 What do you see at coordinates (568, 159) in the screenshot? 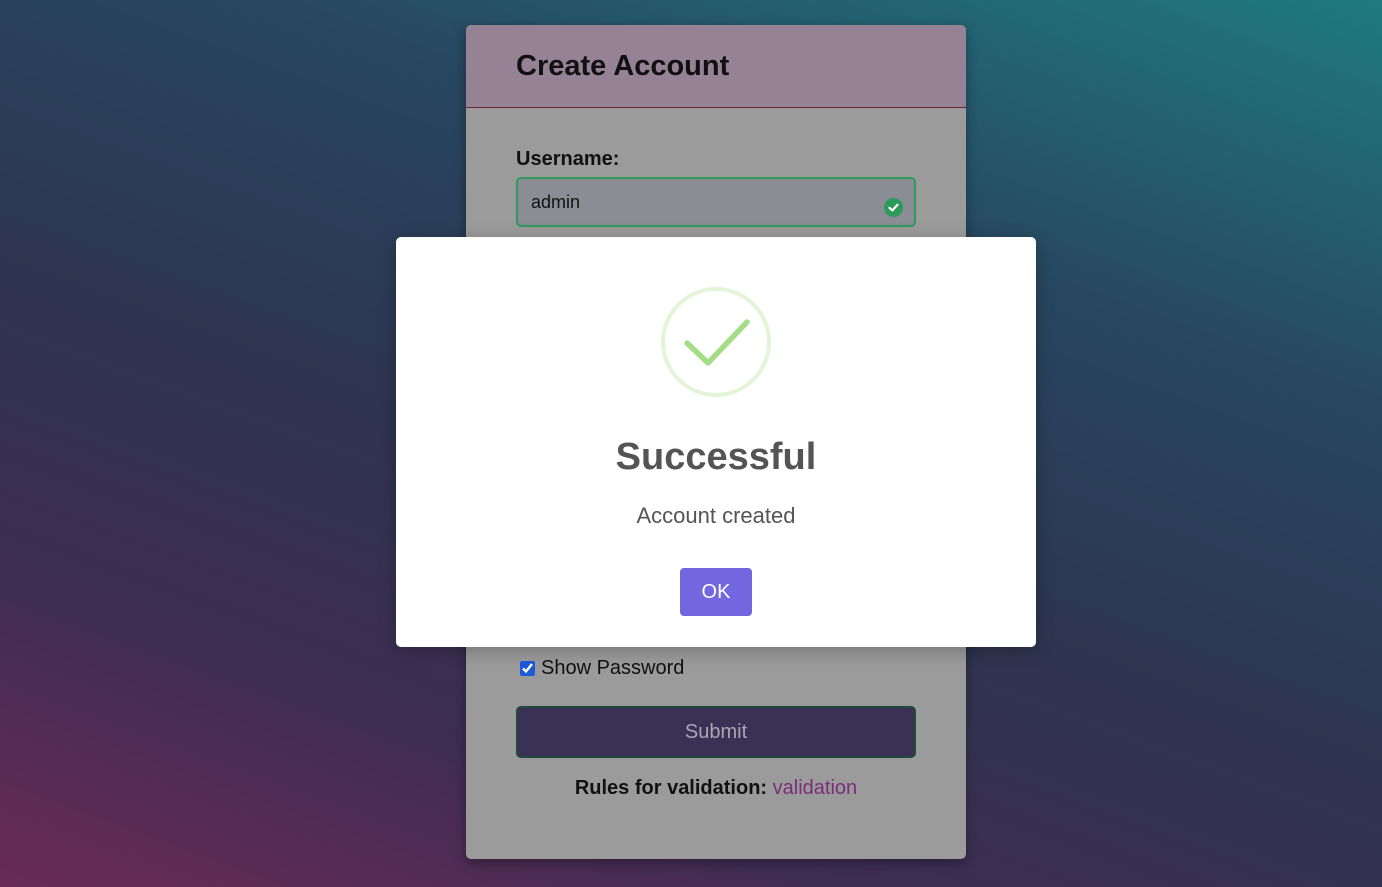
I see `username-label: Username:` at bounding box center [568, 159].